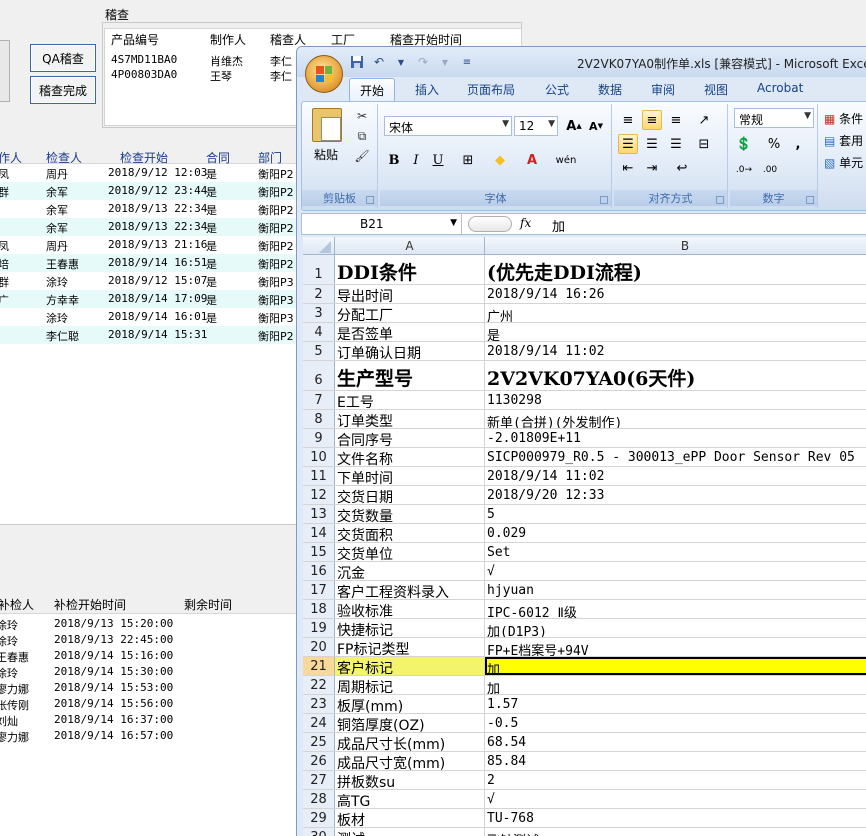 The width and height of the screenshot is (866, 836). What do you see at coordinates (675, 799) in the screenshot?
I see `cell-b: √` at bounding box center [675, 799].